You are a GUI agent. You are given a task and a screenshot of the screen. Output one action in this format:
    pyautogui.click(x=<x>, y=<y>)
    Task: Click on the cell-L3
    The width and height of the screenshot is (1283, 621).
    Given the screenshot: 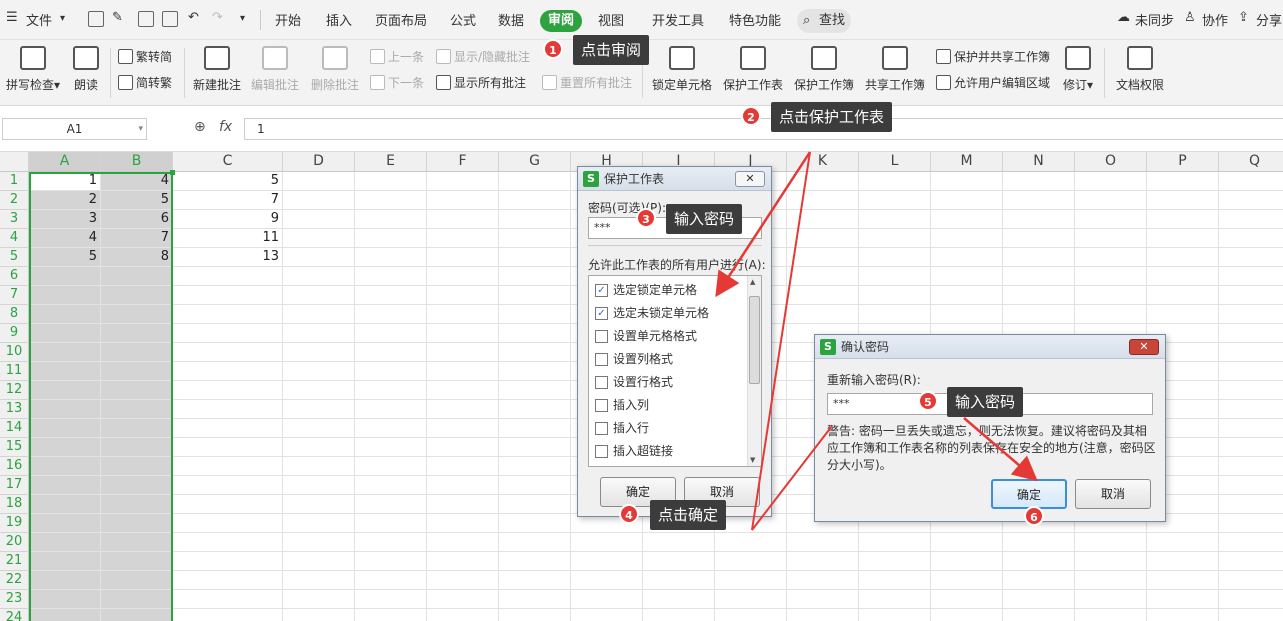 What is the action you would take?
    pyautogui.click(x=895, y=219)
    